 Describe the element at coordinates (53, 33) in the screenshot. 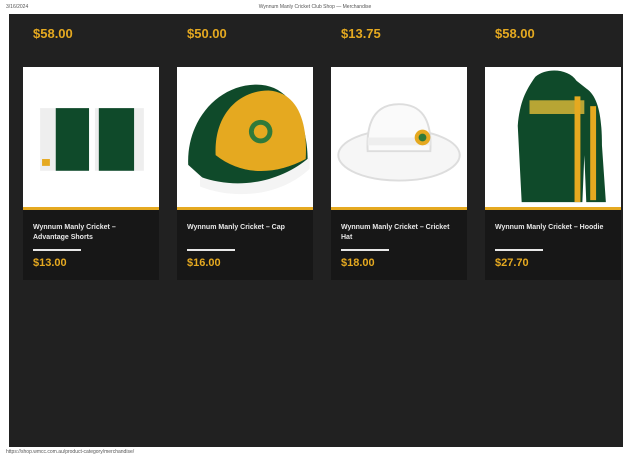

I see `top-price-1: $58.00` at that location.